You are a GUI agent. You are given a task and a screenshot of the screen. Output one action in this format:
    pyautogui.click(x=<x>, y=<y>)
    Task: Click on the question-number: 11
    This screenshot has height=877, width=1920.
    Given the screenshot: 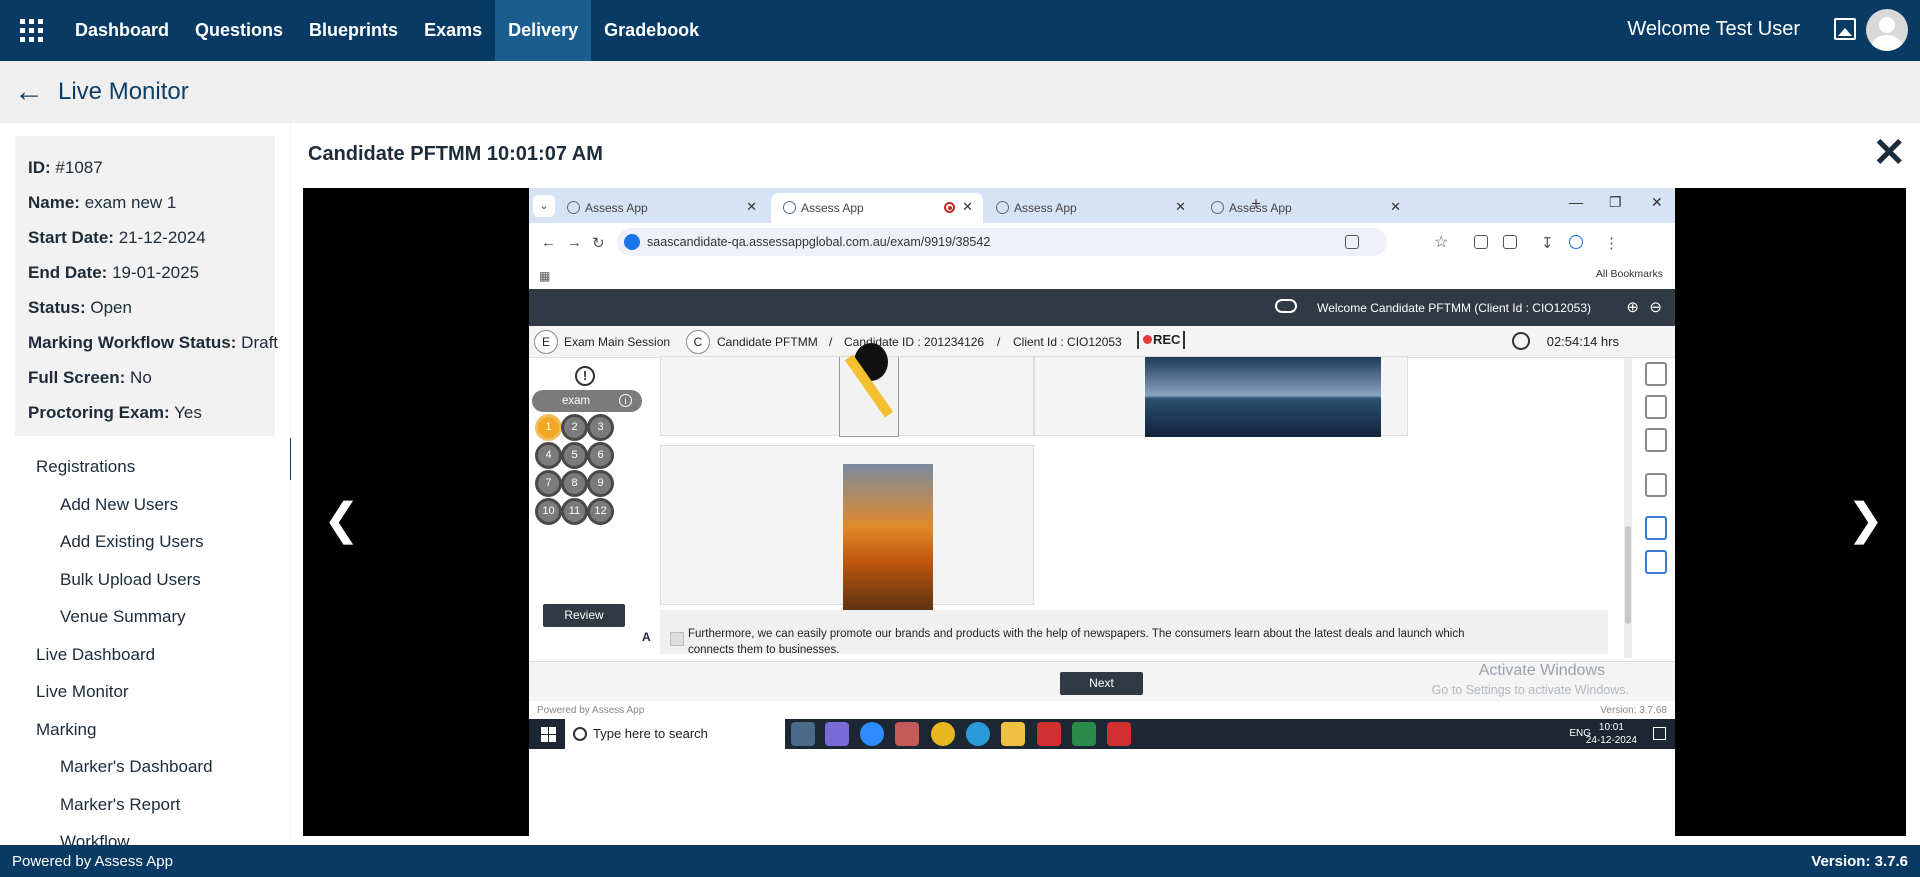 What is the action you would take?
    pyautogui.click(x=574, y=511)
    